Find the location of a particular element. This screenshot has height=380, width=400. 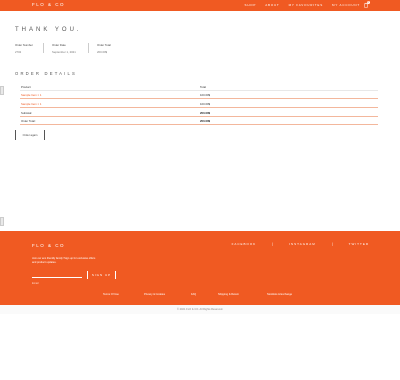

footer-link-faq: FAQ is located at coordinates (193, 294).